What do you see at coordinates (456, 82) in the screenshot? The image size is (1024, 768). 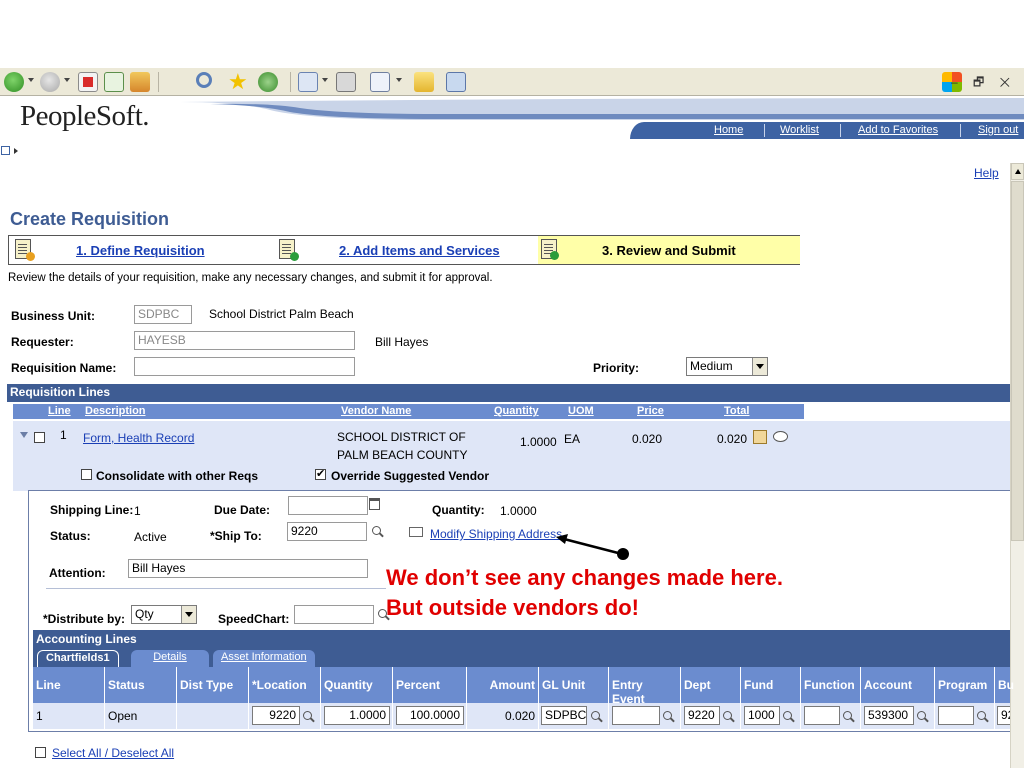 I see `messenger-icon` at bounding box center [456, 82].